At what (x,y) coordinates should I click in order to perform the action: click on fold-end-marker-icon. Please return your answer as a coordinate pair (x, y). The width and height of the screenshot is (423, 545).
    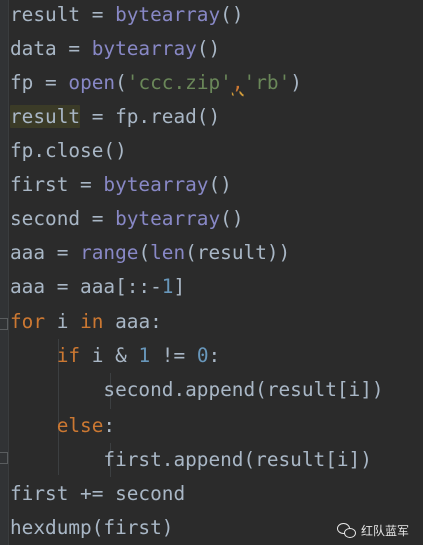
    Looking at the image, I should click on (4, 458).